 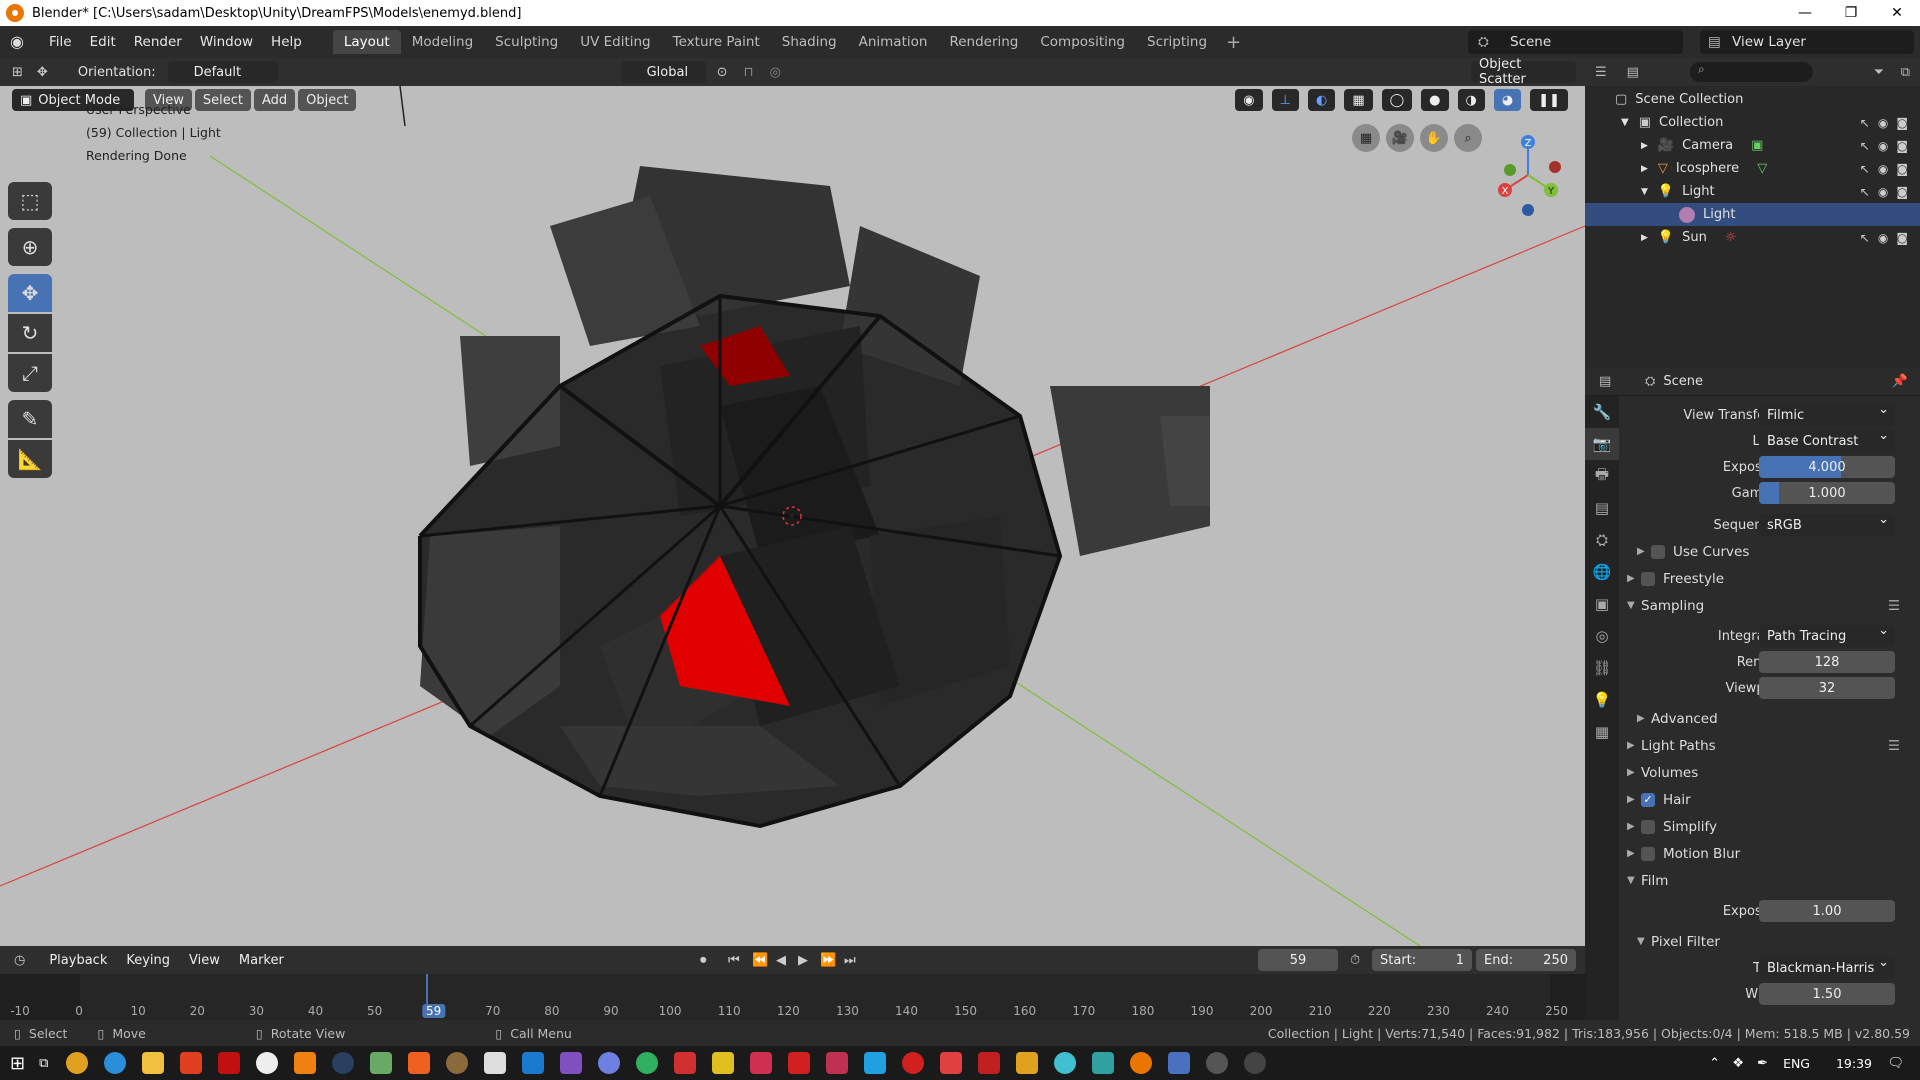 What do you see at coordinates (749, 72) in the screenshot?
I see `snap-icon: ⊓` at bounding box center [749, 72].